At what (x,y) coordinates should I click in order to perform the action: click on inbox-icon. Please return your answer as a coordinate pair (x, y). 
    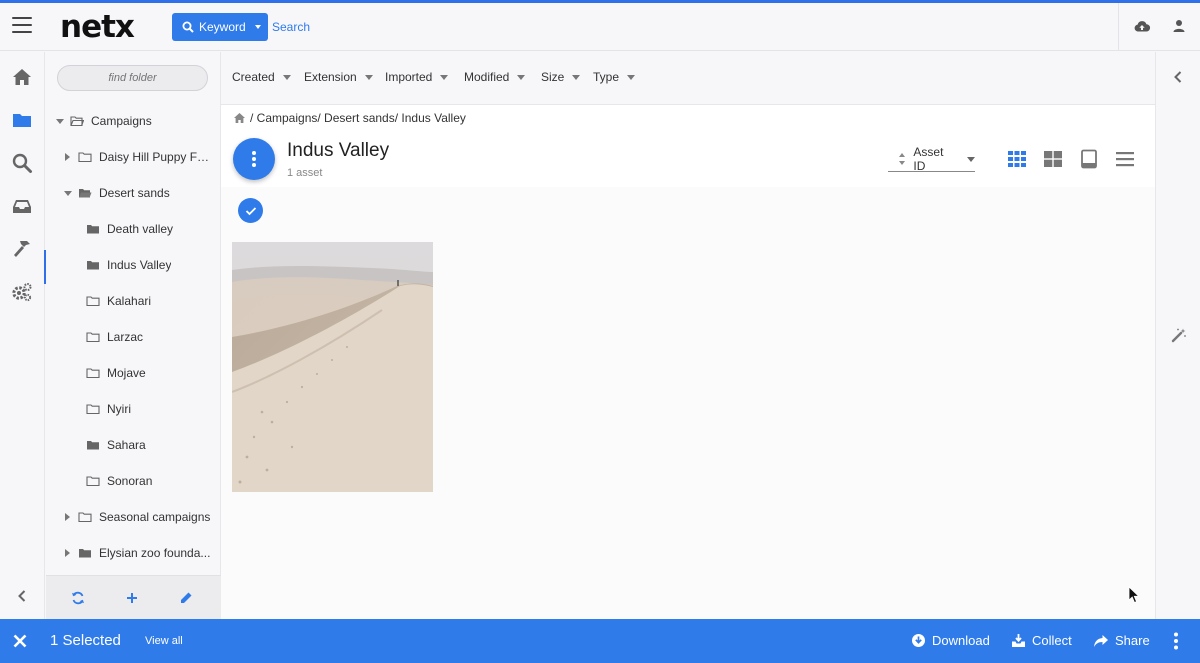
    Looking at the image, I should click on (22, 206).